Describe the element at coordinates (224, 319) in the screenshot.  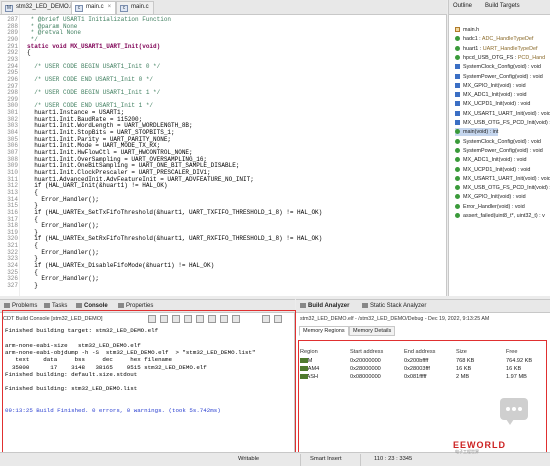
I see `display-console-icon` at that location.